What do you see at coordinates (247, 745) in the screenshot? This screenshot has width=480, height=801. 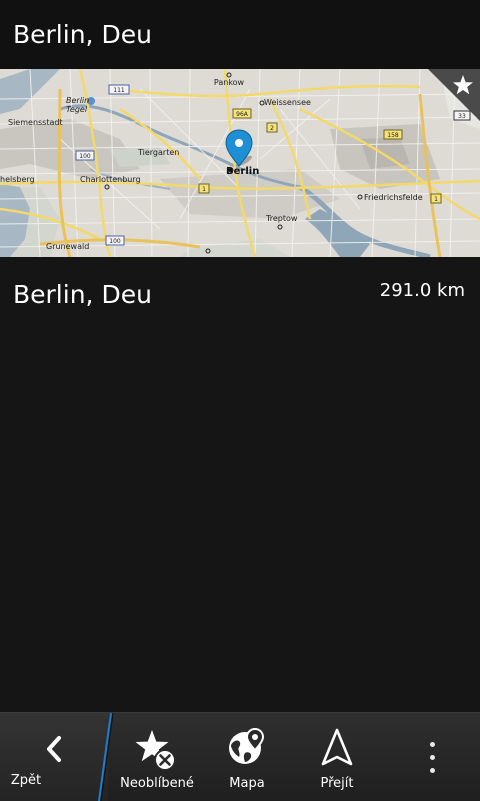 I see `globe-pin-icon` at bounding box center [247, 745].